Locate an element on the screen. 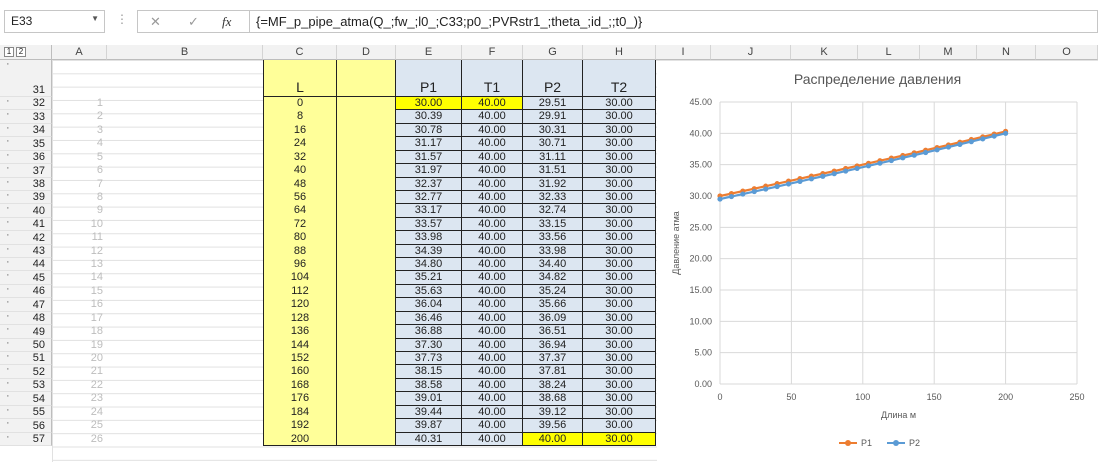  value-cell-e: 33.57 is located at coordinates (429, 224).